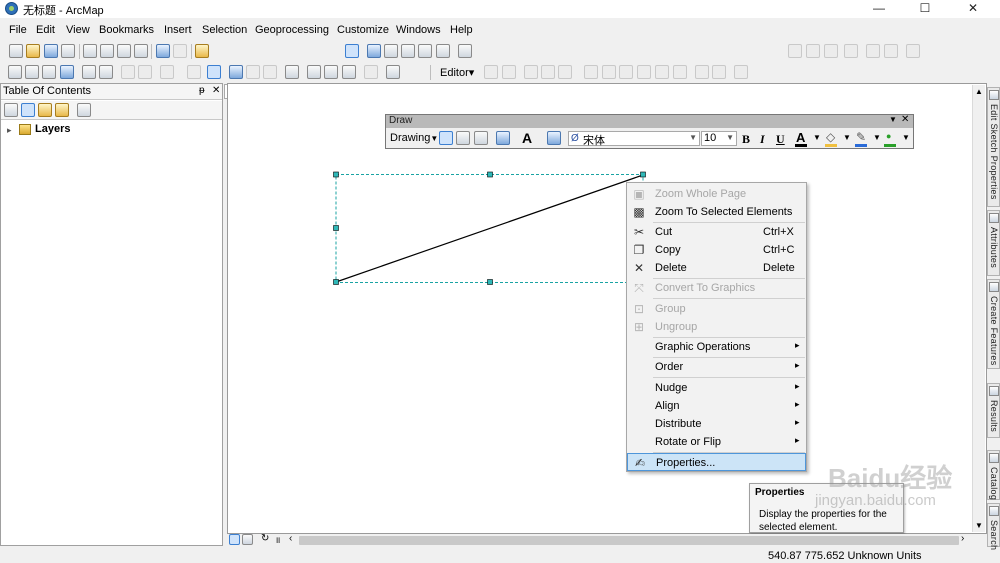 The height and width of the screenshot is (563, 1000). What do you see at coordinates (277, 539) in the screenshot?
I see `pause-icon: ॥` at bounding box center [277, 539].